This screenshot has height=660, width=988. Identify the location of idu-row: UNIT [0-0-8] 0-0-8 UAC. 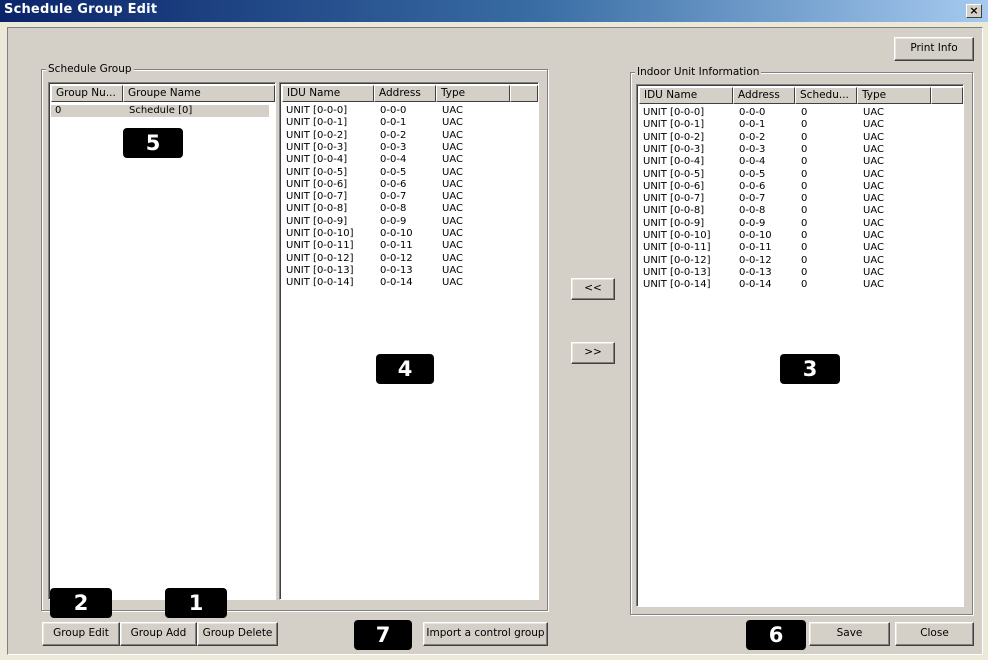
(402, 209).